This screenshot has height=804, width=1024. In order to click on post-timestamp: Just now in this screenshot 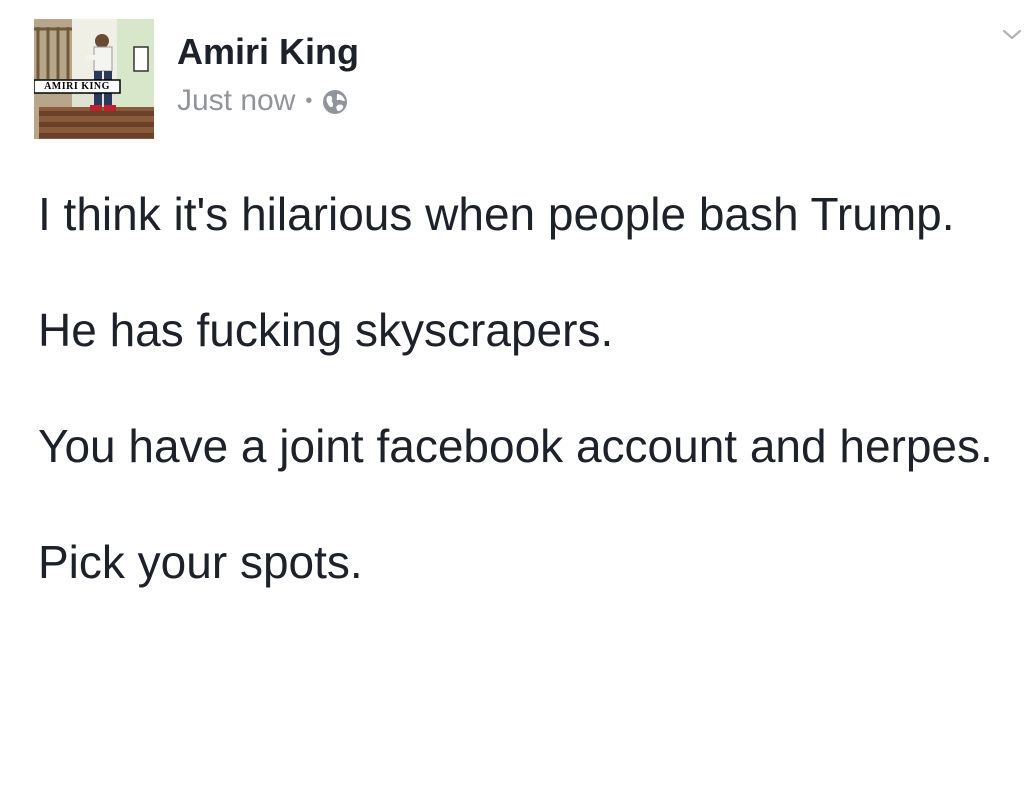, I will do `click(236, 101)`.